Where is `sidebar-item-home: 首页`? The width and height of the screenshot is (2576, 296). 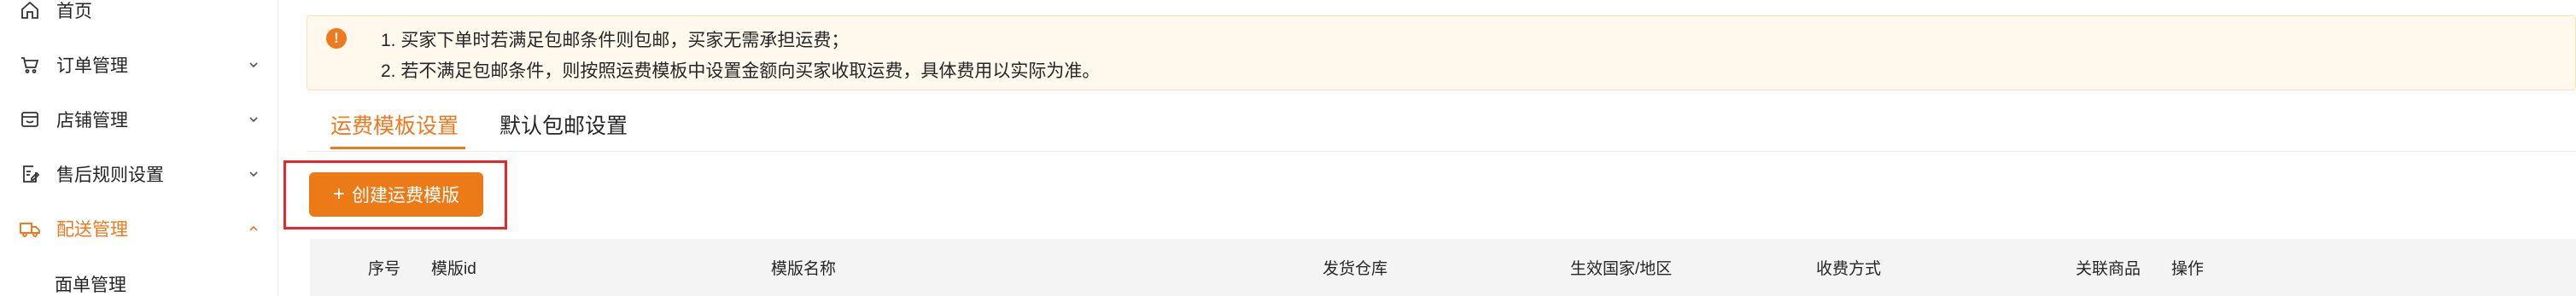
sidebar-item-home: 首页 is located at coordinates (138, 13).